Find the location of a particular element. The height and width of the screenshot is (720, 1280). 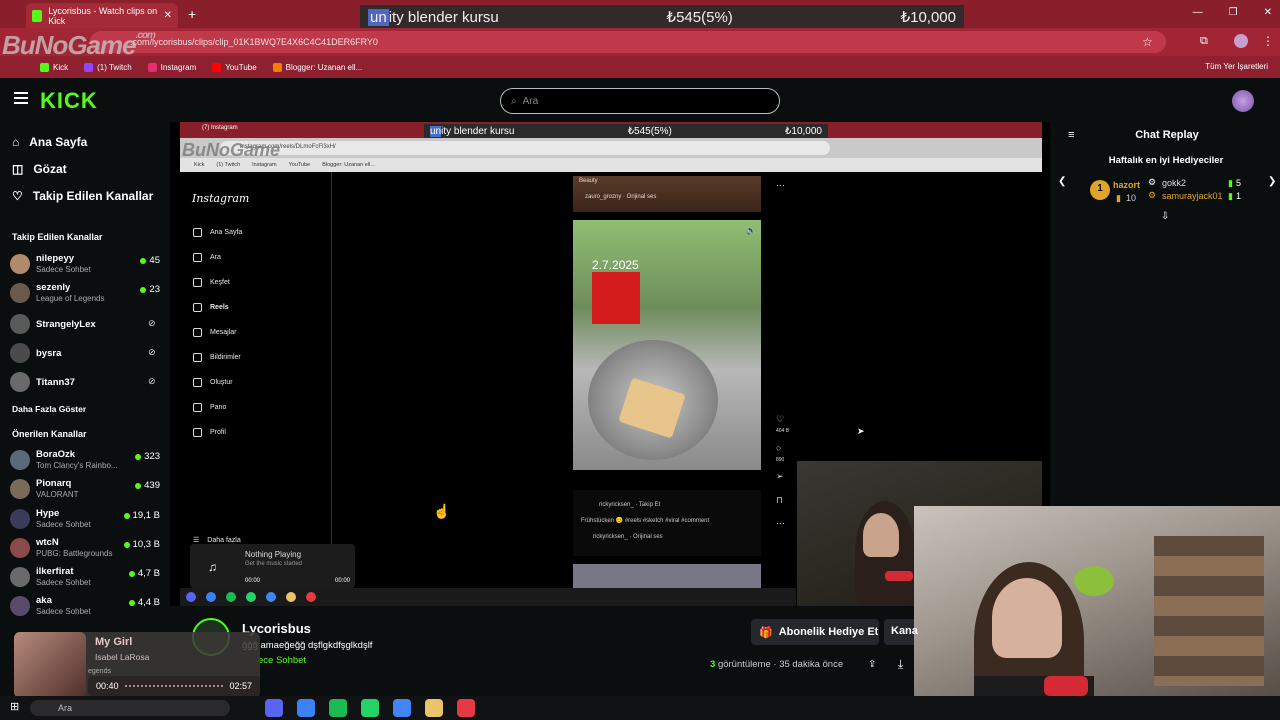

gifter-name: samurayjack01 is located at coordinates (1192, 196).